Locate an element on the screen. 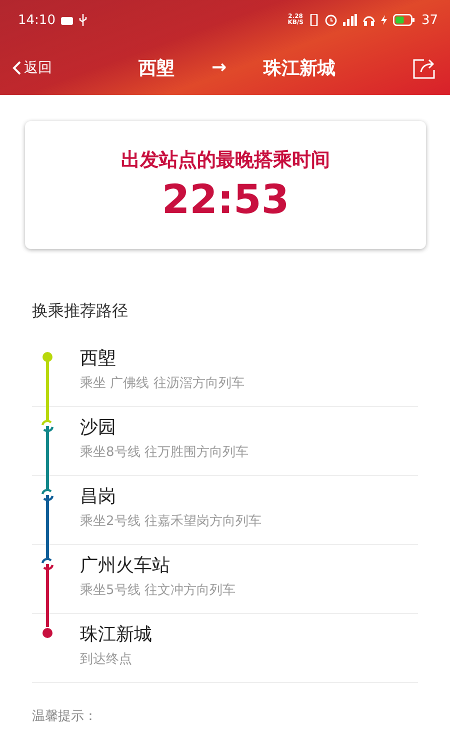  signal-icon is located at coordinates (350, 20).